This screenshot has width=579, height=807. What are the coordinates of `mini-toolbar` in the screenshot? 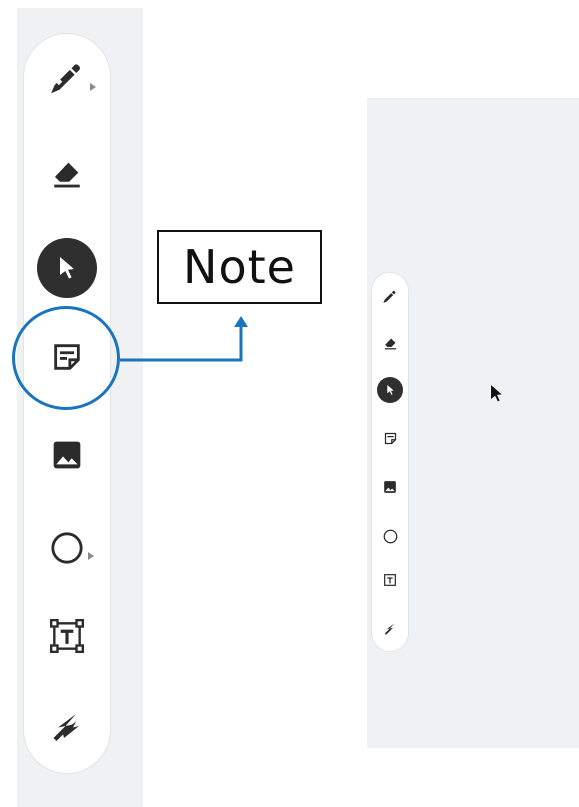 It's located at (390, 462).